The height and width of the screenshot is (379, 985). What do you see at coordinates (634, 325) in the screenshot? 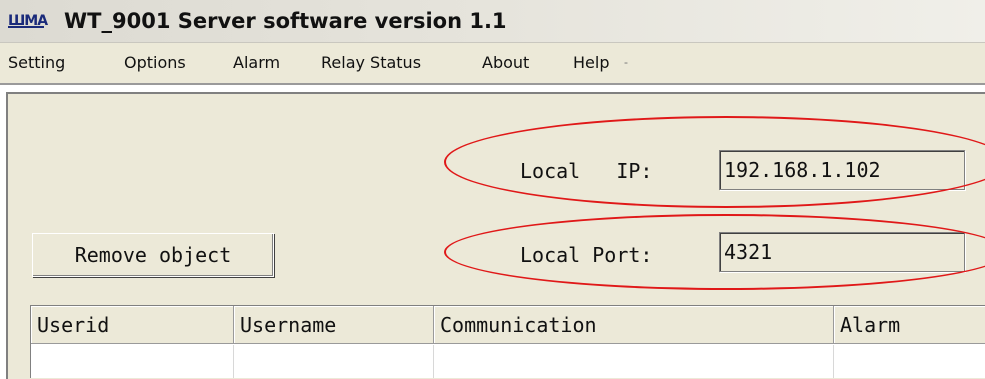
I see `column-header-communication: Communication` at bounding box center [634, 325].